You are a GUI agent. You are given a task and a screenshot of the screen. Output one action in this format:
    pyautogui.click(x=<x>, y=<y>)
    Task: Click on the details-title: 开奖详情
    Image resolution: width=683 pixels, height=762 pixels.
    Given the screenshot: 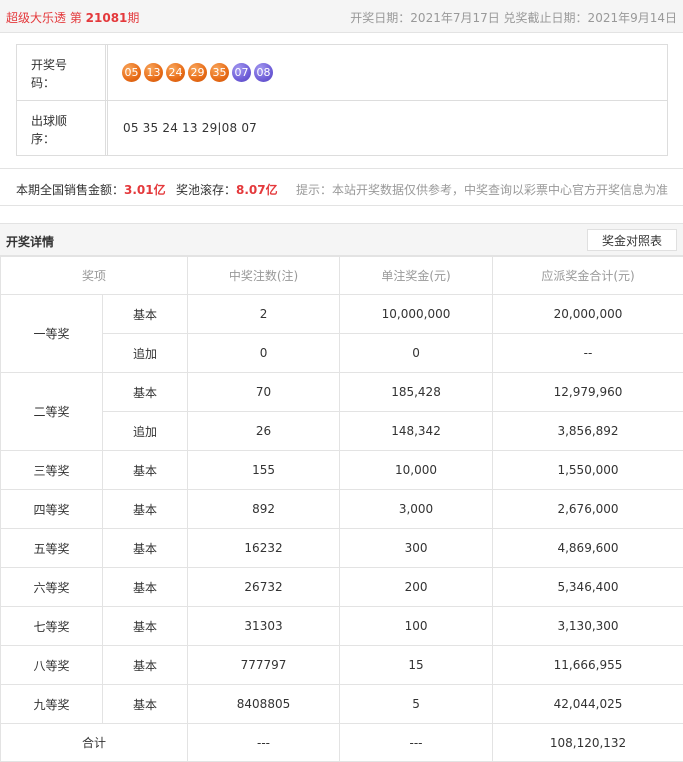 What is the action you would take?
    pyautogui.click(x=30, y=242)
    